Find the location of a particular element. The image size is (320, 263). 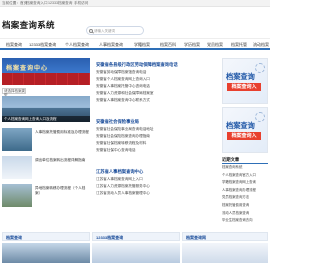

nav-item: 档案托管 is located at coordinates (239, 45).